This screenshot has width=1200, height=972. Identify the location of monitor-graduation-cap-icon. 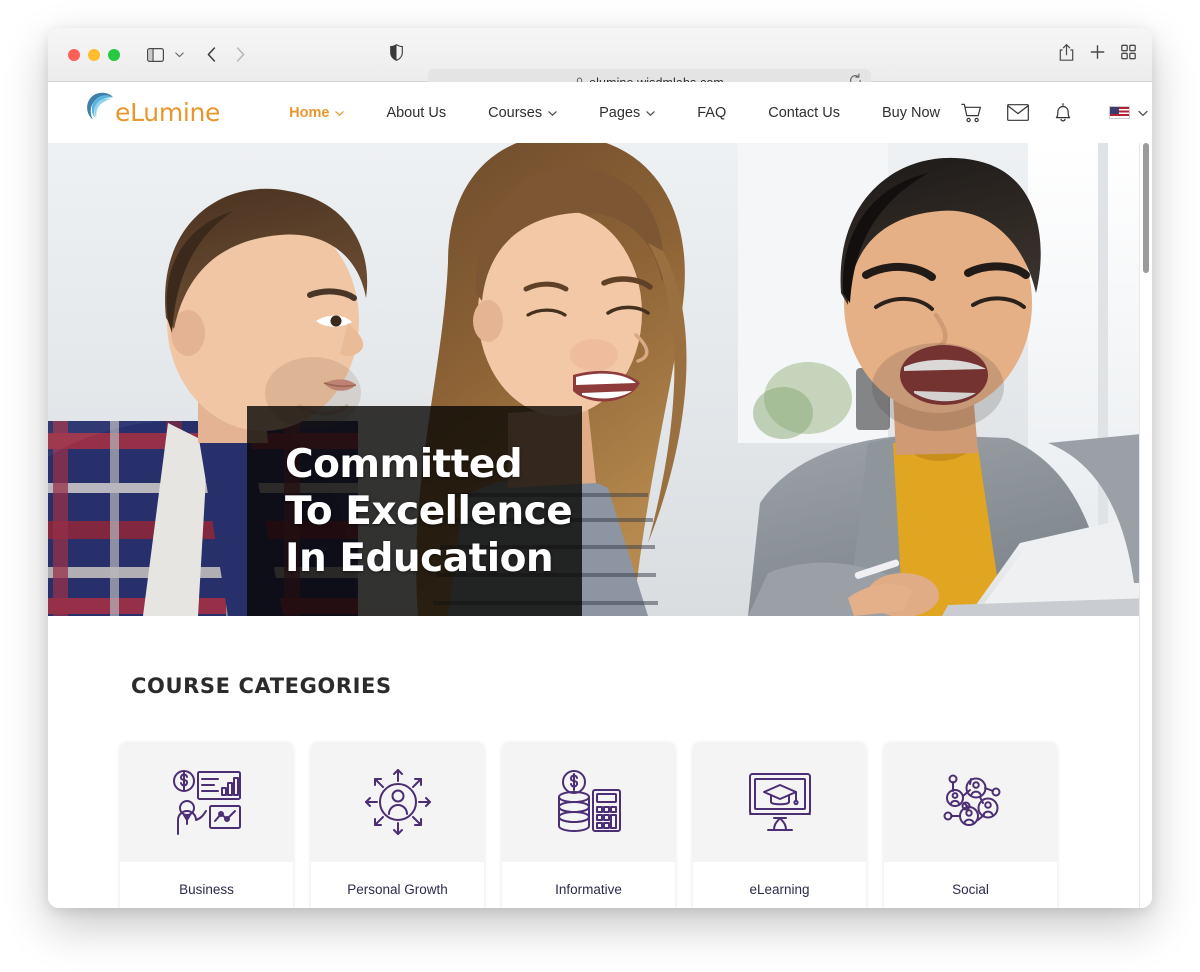
(779, 802).